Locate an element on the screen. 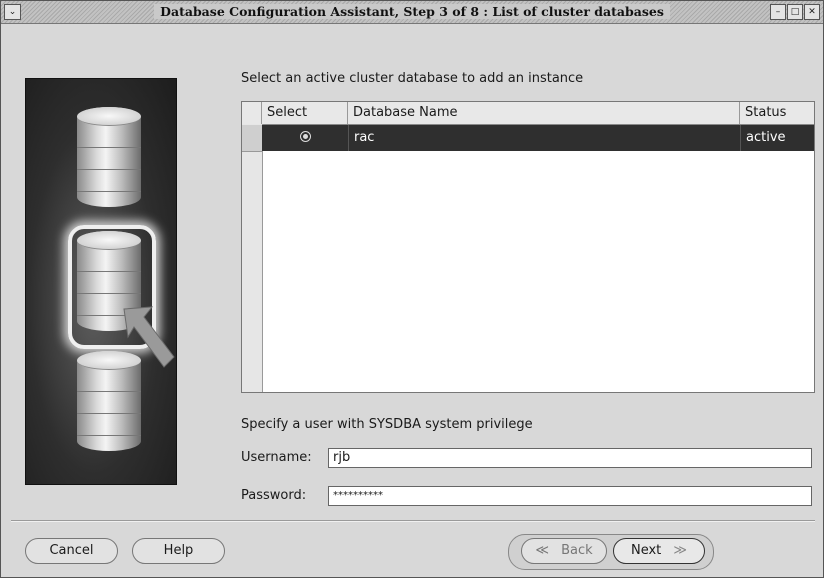 This screenshot has width=824, height=578. column-header-status: Status is located at coordinates (777, 113).